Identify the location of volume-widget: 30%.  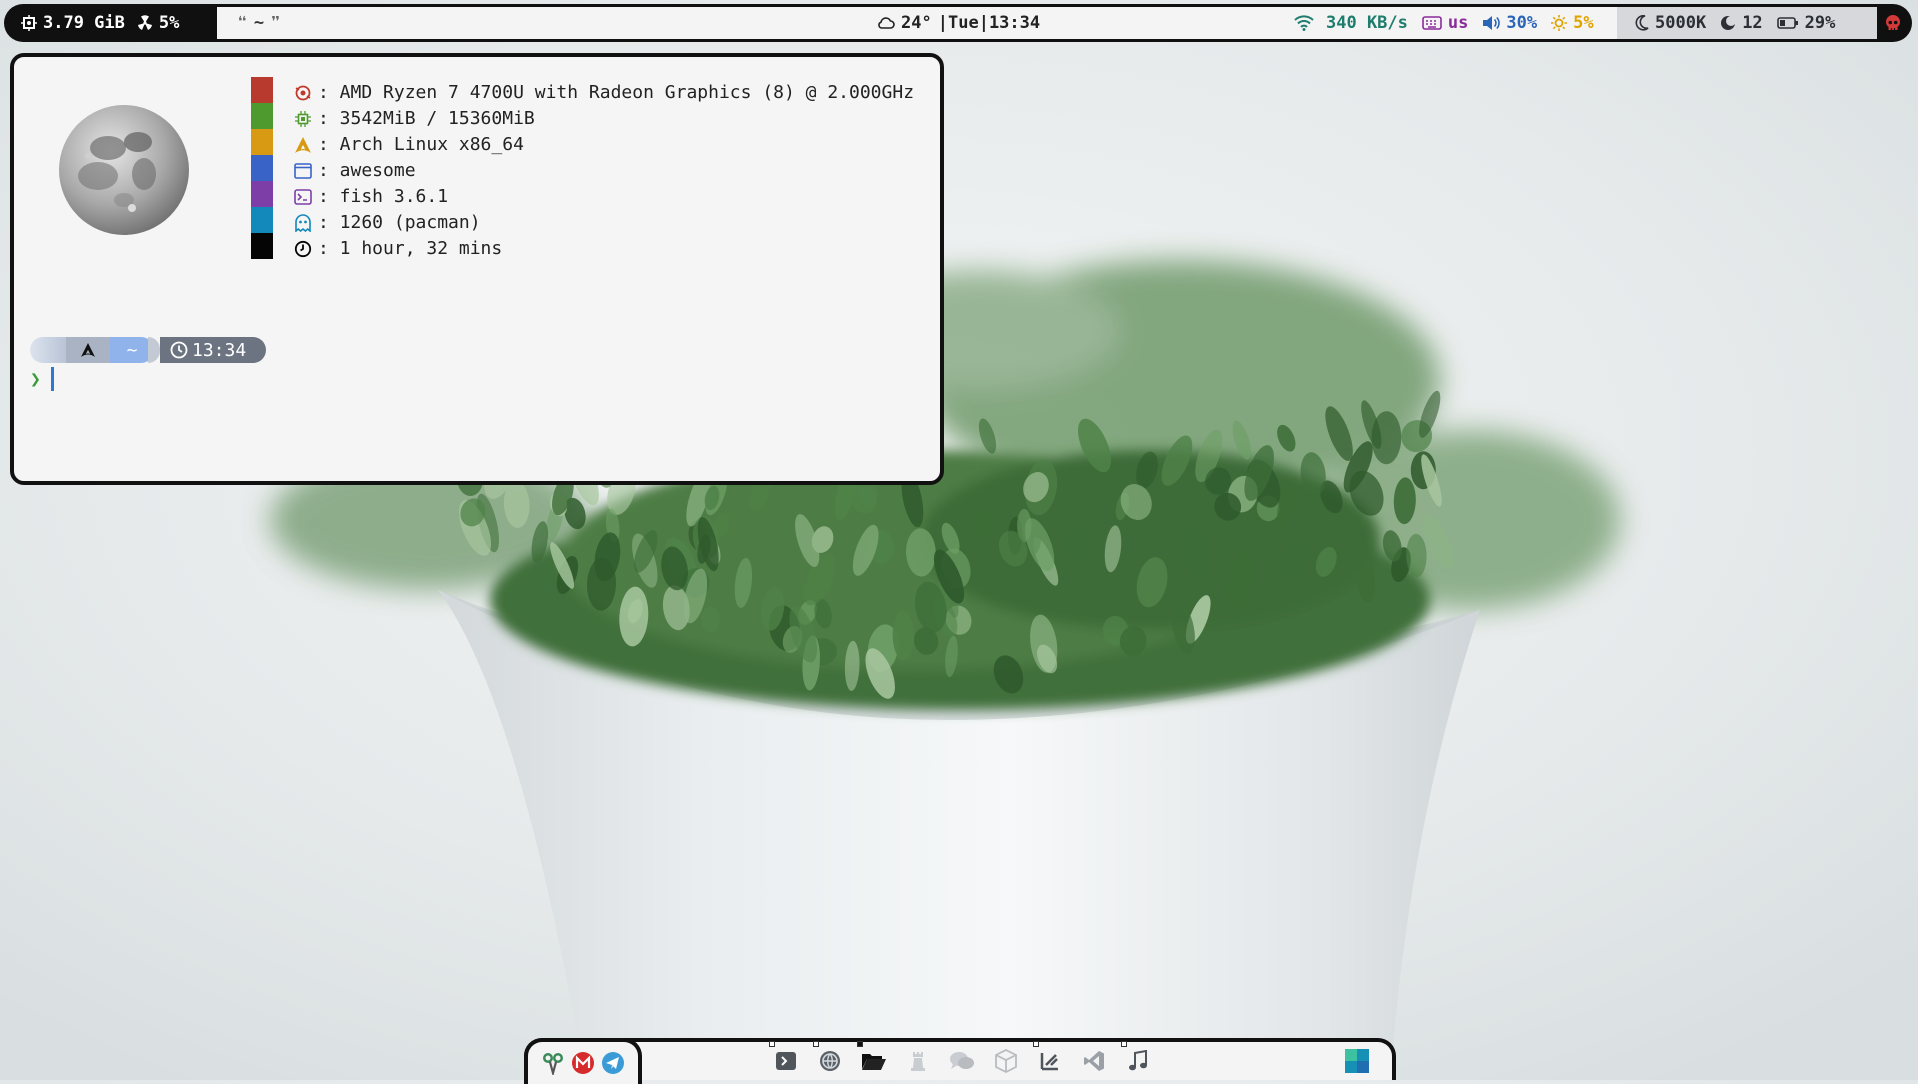
(1509, 23).